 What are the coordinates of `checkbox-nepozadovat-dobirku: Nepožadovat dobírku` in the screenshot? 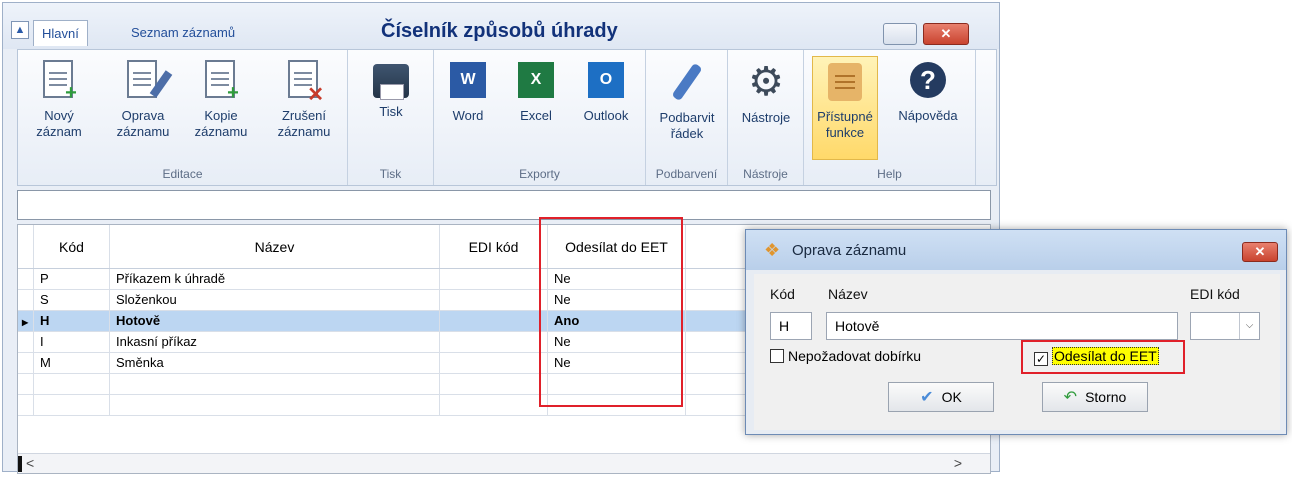 It's located at (845, 356).